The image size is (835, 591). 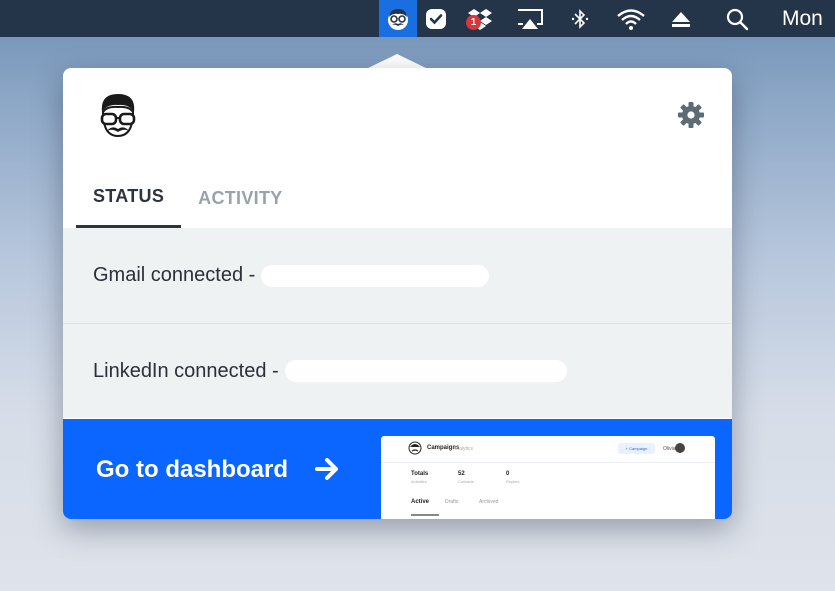 I want to click on search-icon, so click(x=737, y=19).